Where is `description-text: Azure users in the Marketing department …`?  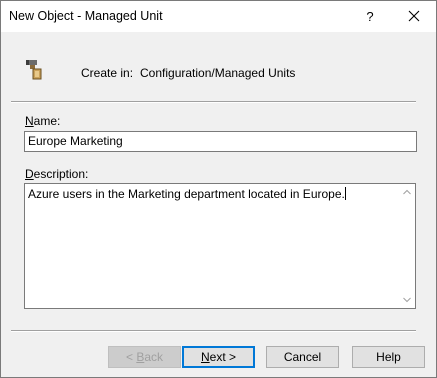
description-text: Azure users in the Marketing department … is located at coordinates (187, 194).